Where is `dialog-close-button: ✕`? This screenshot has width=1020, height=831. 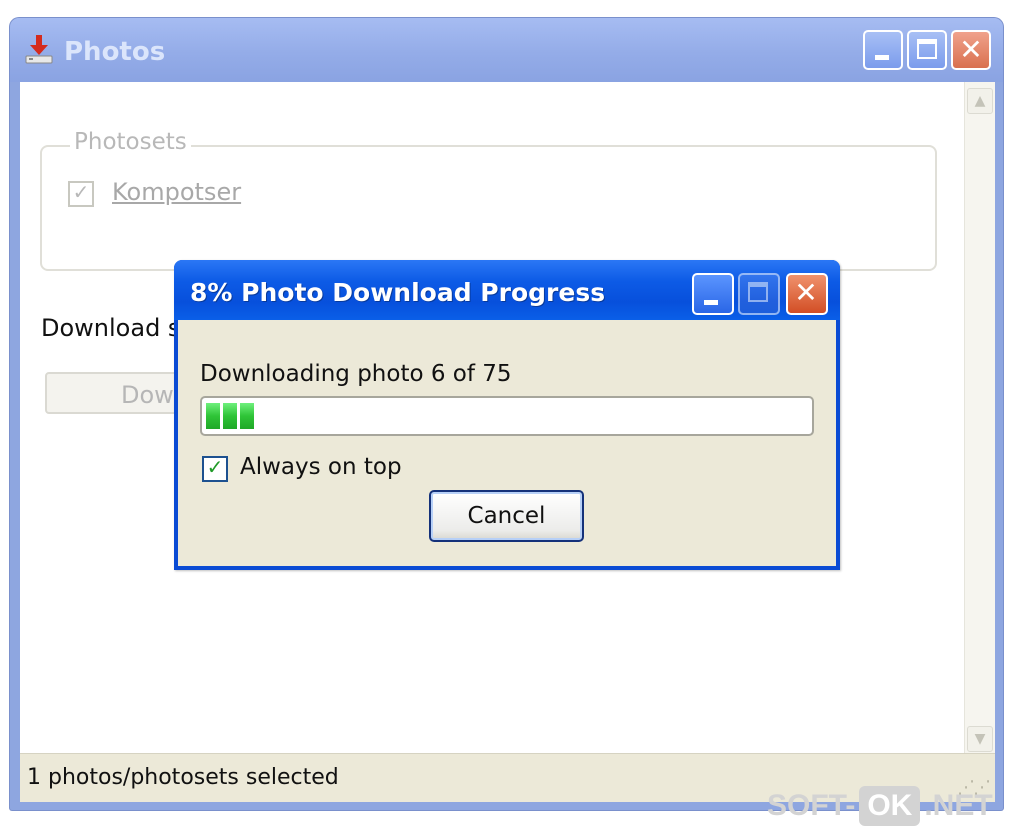 dialog-close-button: ✕ is located at coordinates (807, 294).